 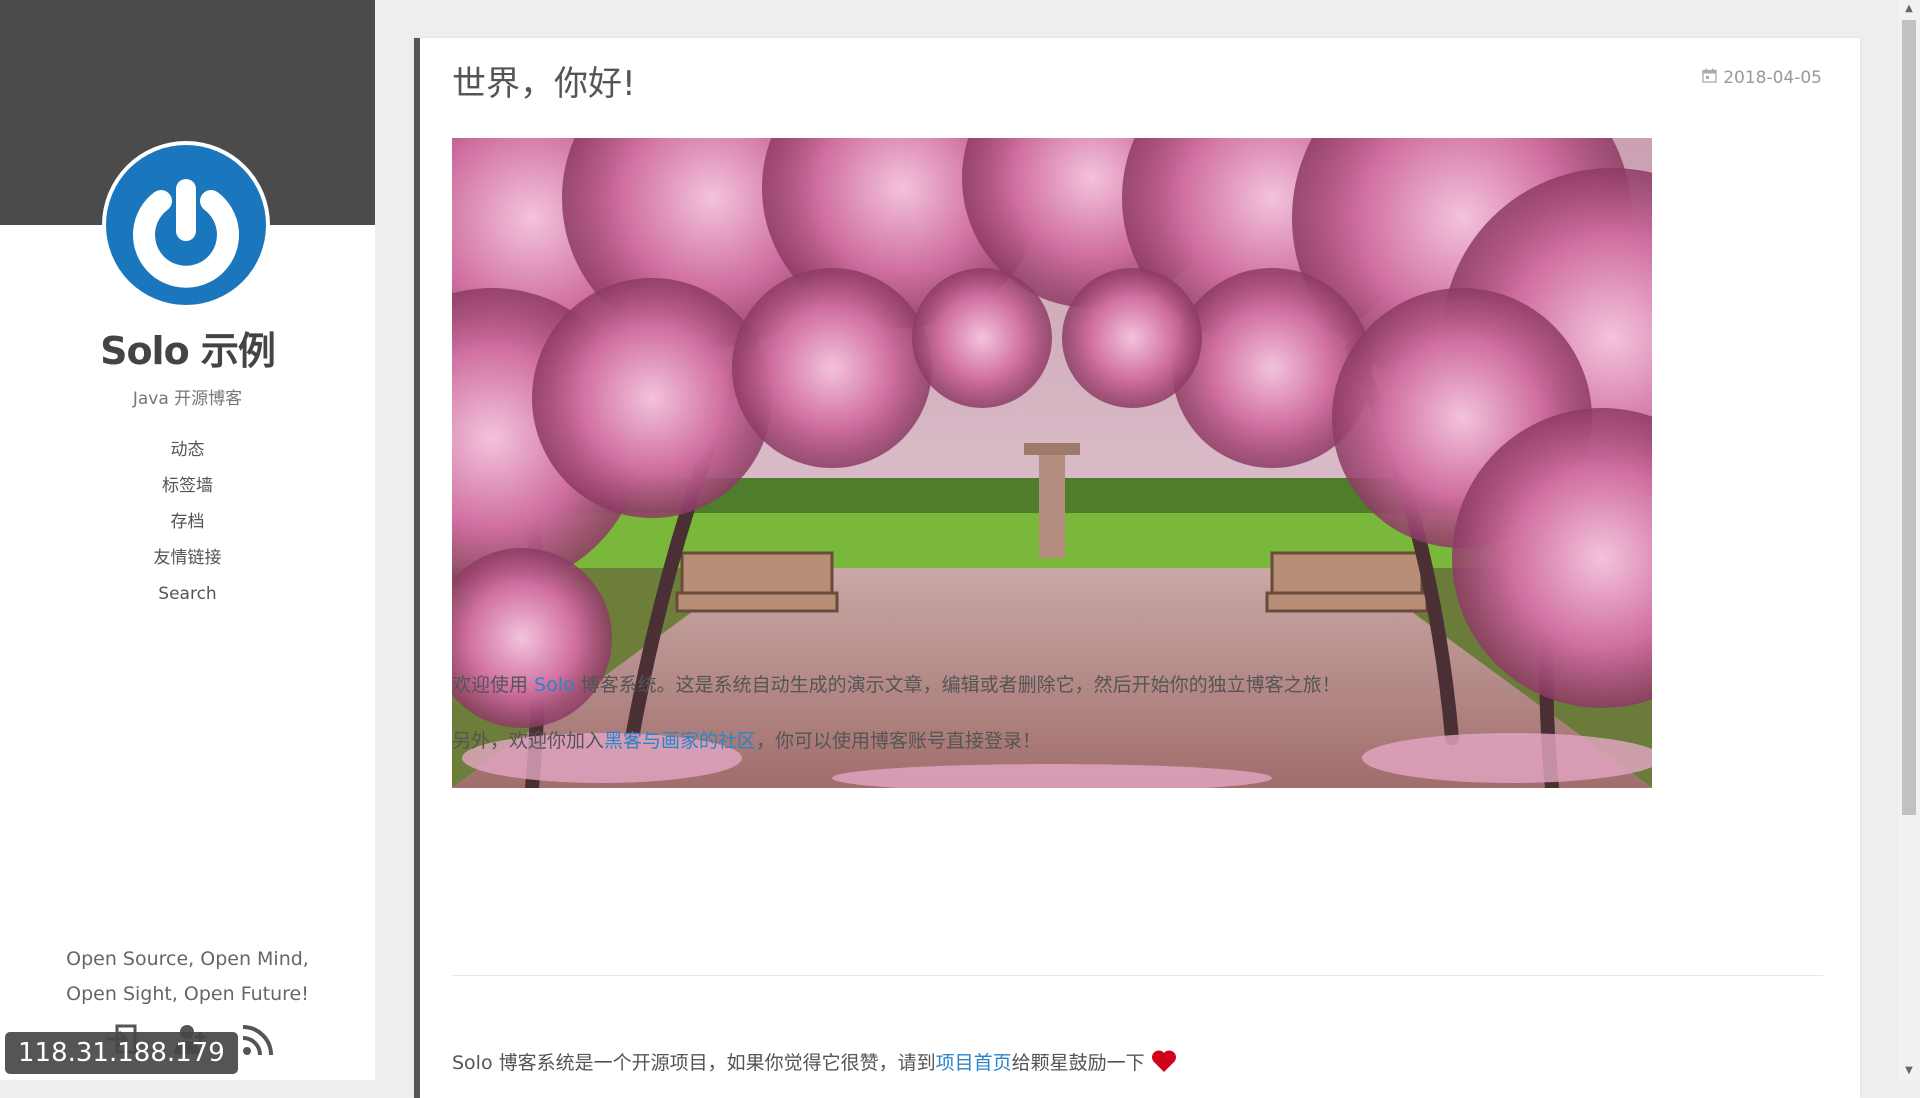 I want to click on motto-line-2: Open Sight, Open Future!, so click(x=187, y=994).